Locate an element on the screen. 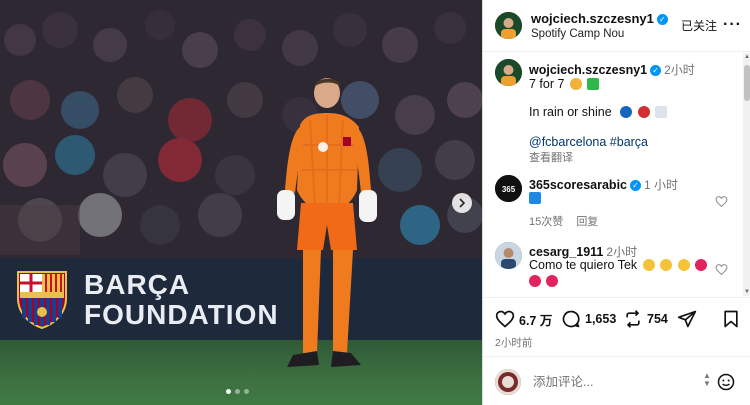 The height and width of the screenshot is (405, 750). caption-time: 2小时 is located at coordinates (679, 70).